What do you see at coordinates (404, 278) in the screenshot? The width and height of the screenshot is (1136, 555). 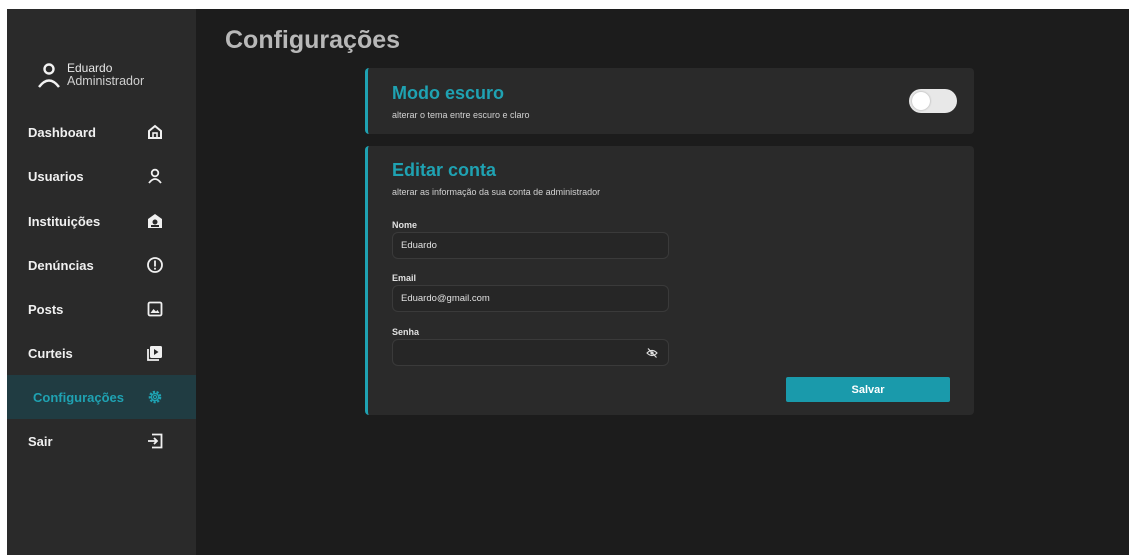 I see `email-label: Email` at bounding box center [404, 278].